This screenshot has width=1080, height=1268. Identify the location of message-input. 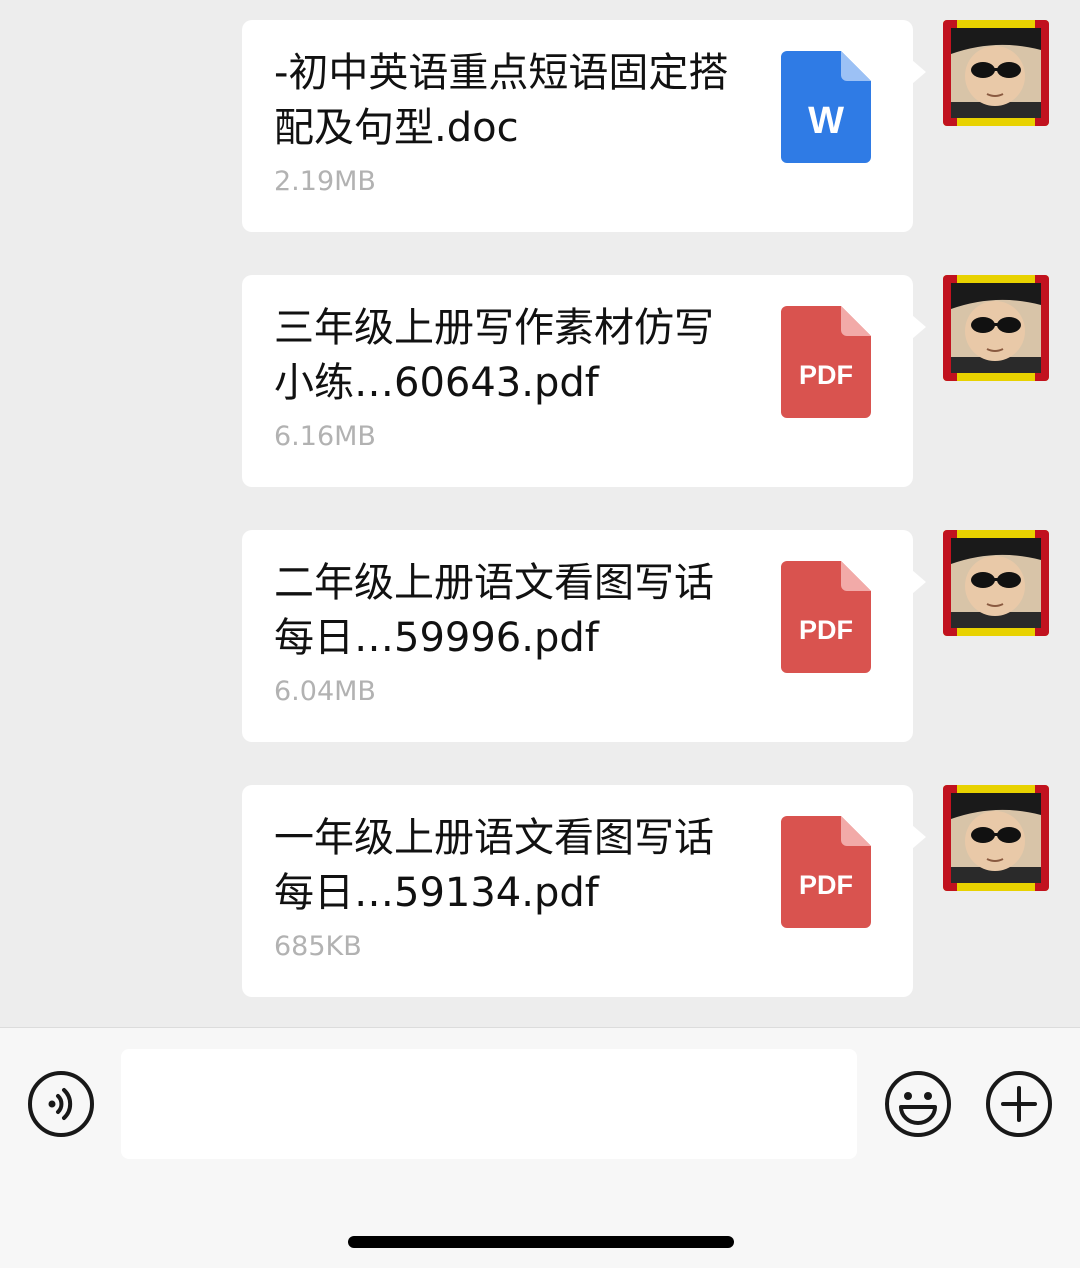
(489, 1104).